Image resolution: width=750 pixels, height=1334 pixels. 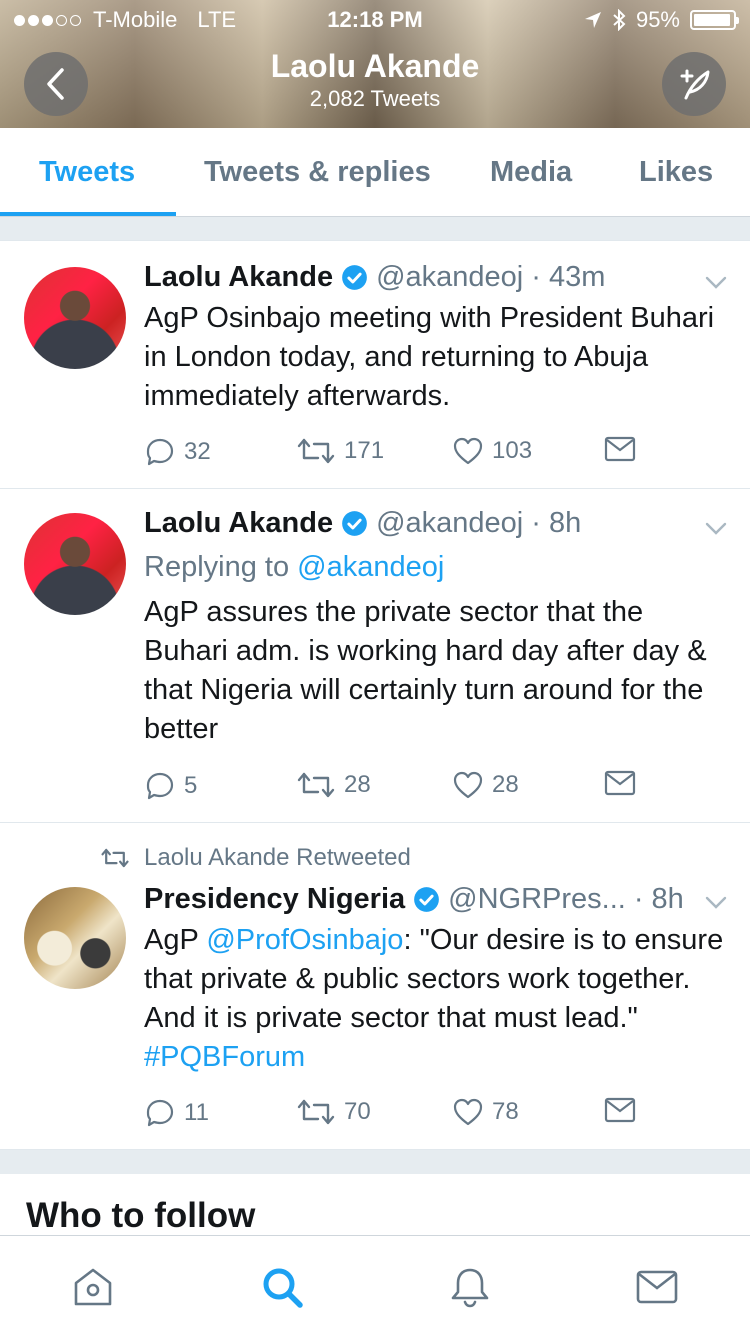 What do you see at coordinates (175, 940) in the screenshot?
I see `tweet-text-part: AgP` at bounding box center [175, 940].